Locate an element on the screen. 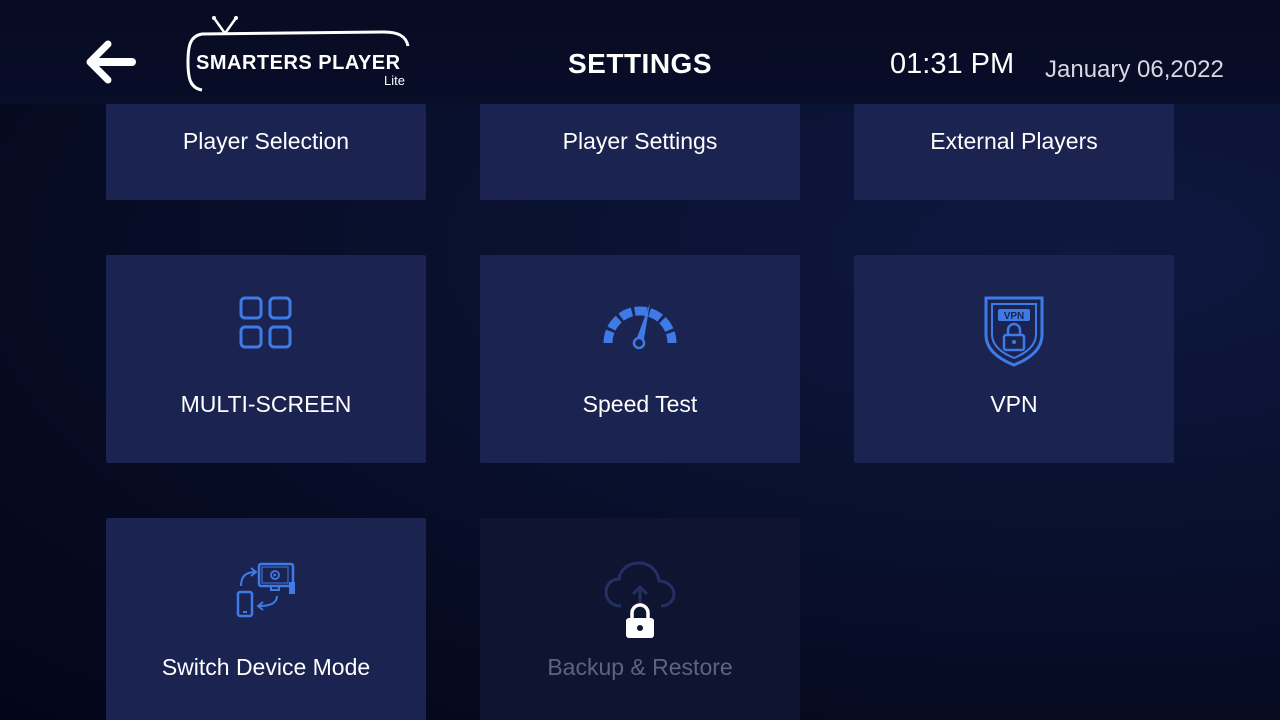 This screenshot has width=1280, height=720. multi-screen-grid-icon is located at coordinates (265, 322).